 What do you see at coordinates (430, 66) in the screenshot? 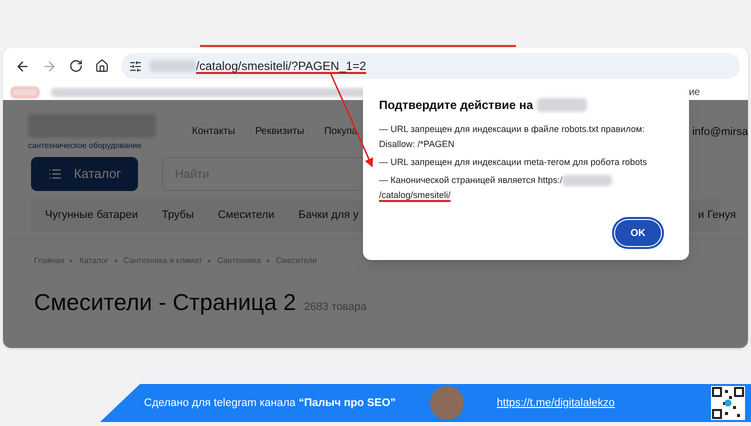
I see `address-bar: /catalog/smesiteli/?PAGEN_1=2` at bounding box center [430, 66].